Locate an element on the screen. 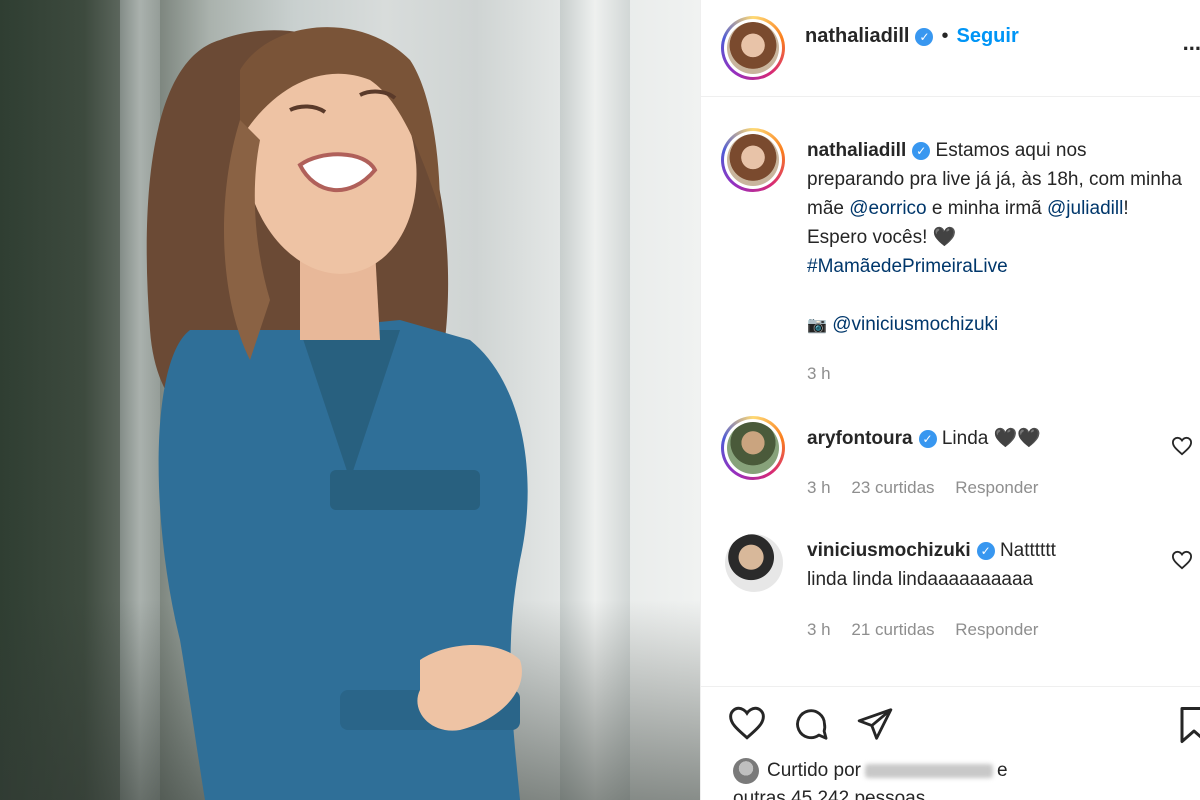 This screenshot has height=800, width=1200. caption-text-part: e minha irmã is located at coordinates (986, 208).